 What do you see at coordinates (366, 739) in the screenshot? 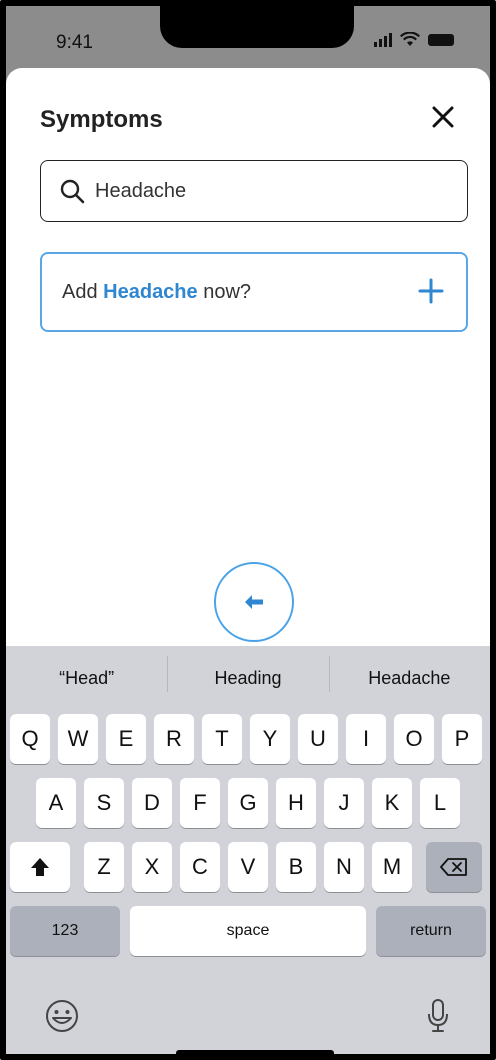
I see `key-i: I` at bounding box center [366, 739].